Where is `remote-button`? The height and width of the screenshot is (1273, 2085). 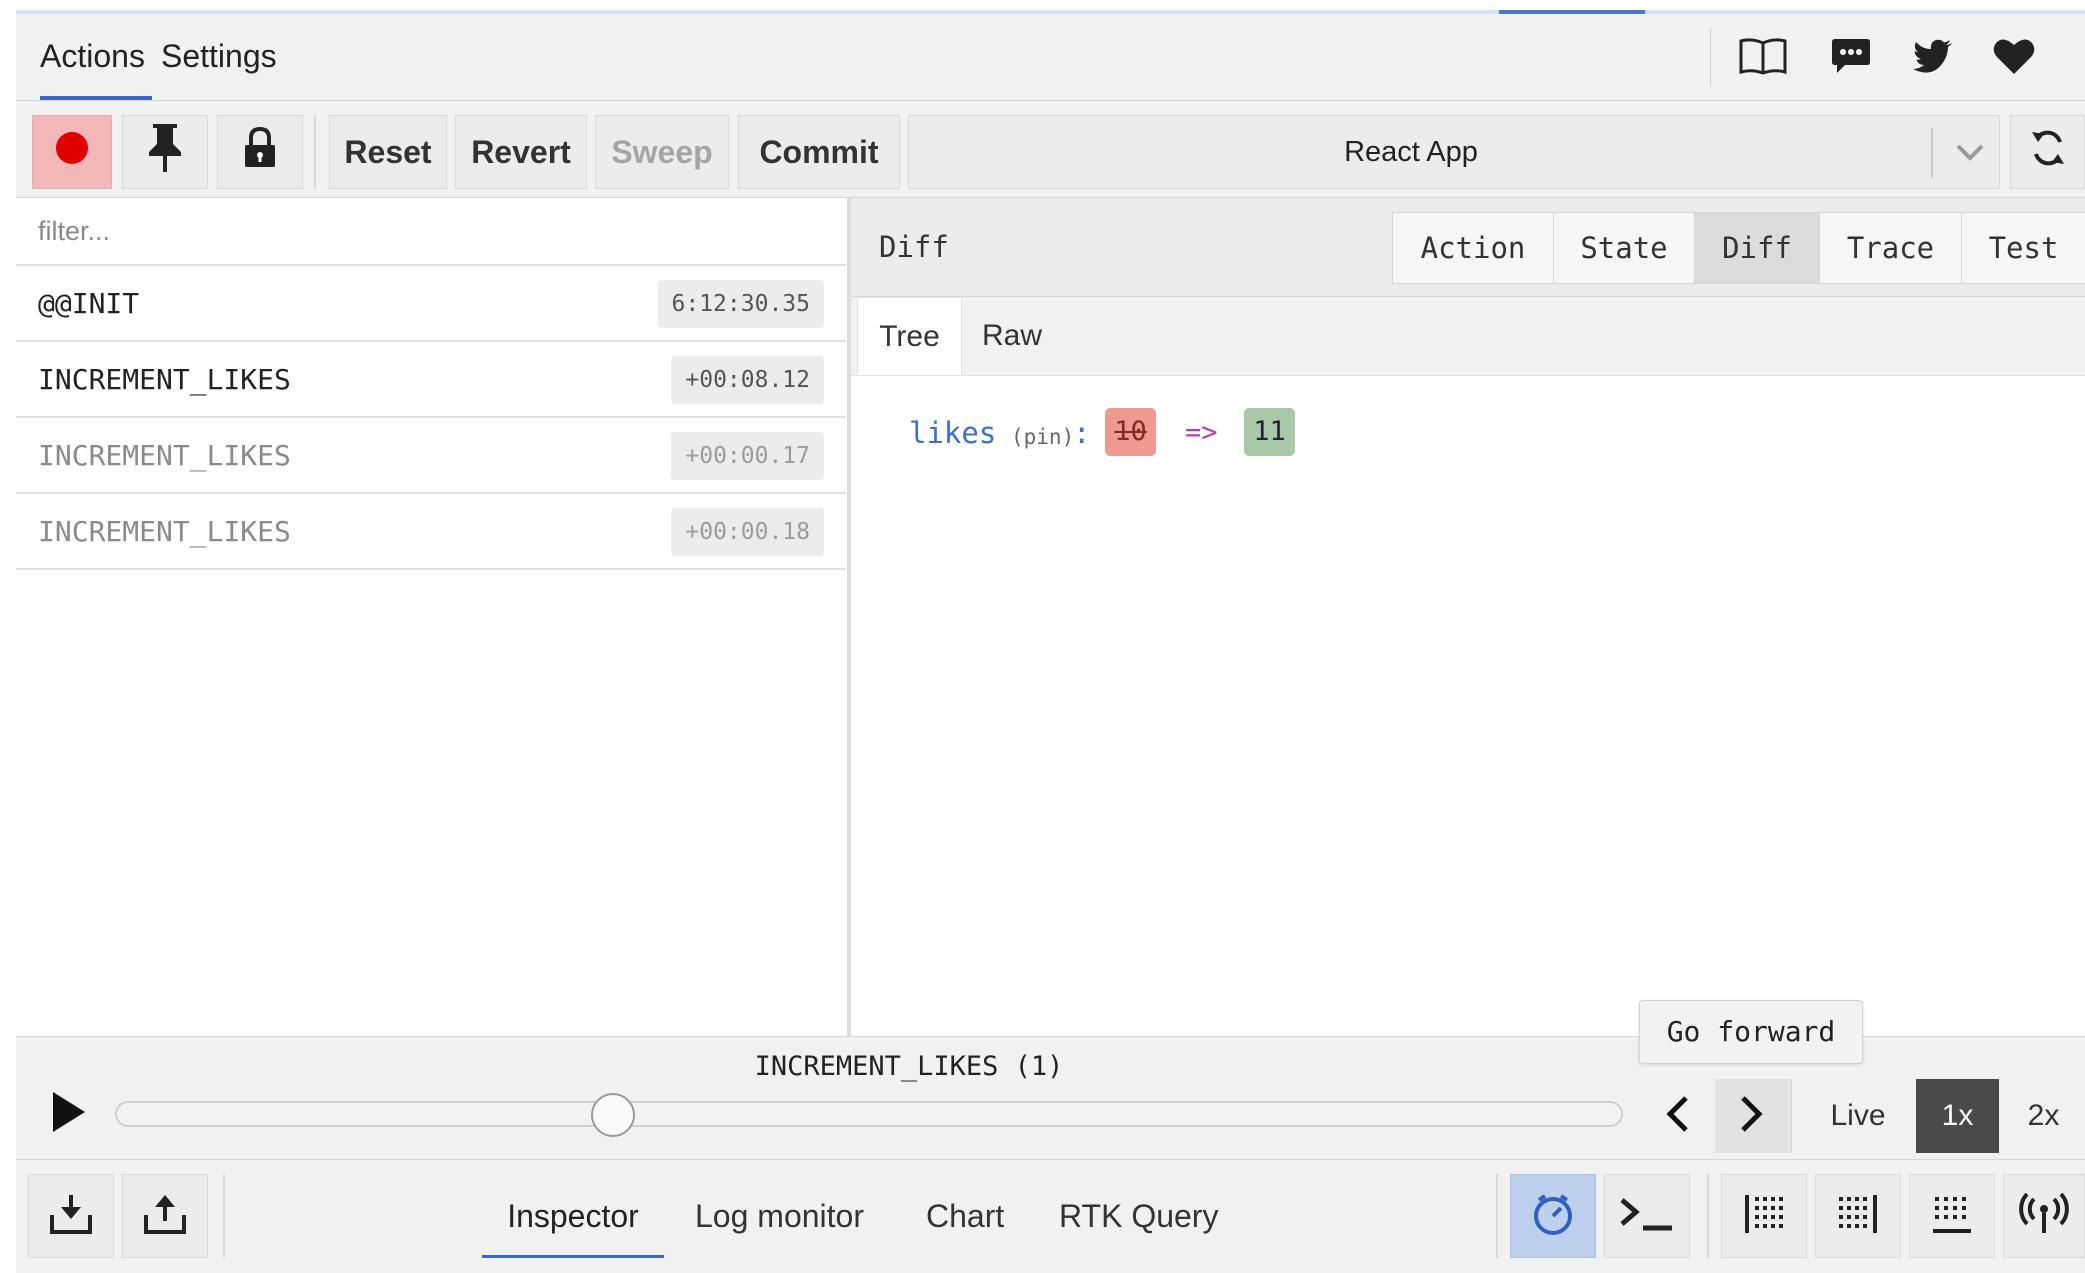
remote-button is located at coordinates (2044, 1216).